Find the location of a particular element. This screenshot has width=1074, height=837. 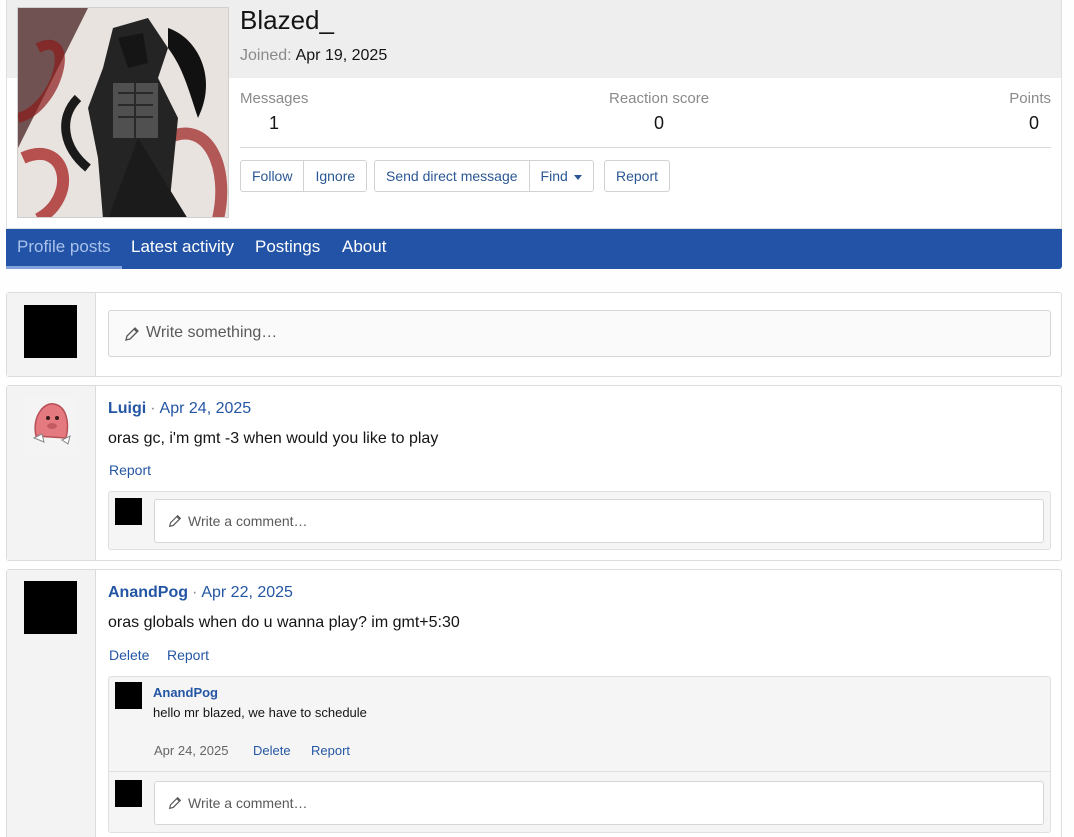

reply-username: AnandPog is located at coordinates (185, 692).